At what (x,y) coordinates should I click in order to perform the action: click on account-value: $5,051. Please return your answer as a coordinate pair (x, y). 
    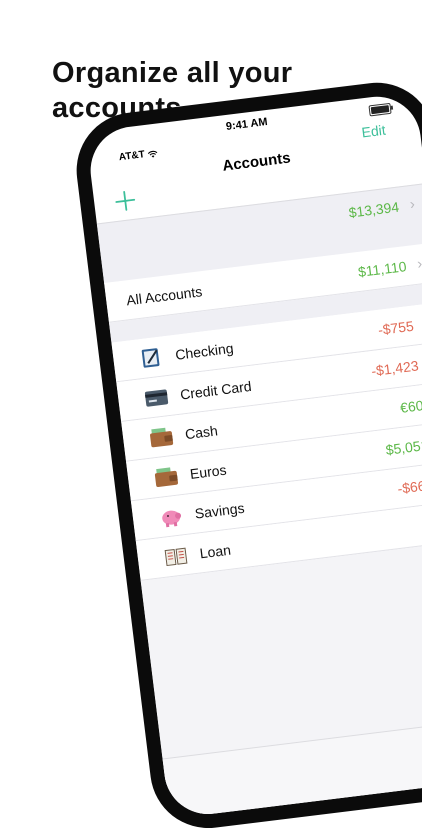
    Looking at the image, I should click on (403, 447).